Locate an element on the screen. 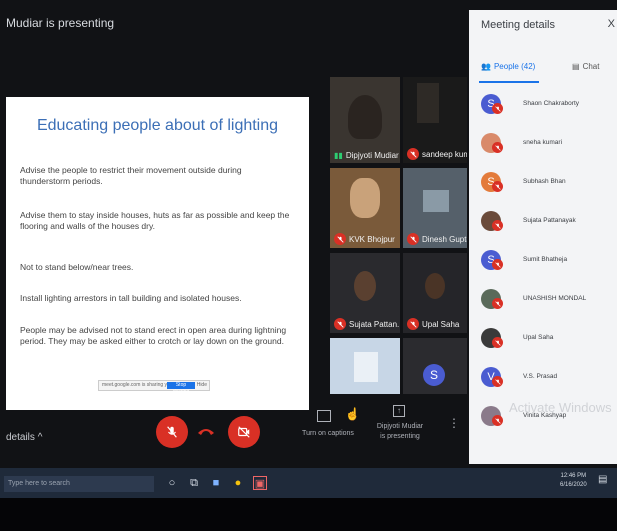 The width and height of the screenshot is (617, 531). participant-row: S Shaon Chakraborty is located at coordinates (546, 106).